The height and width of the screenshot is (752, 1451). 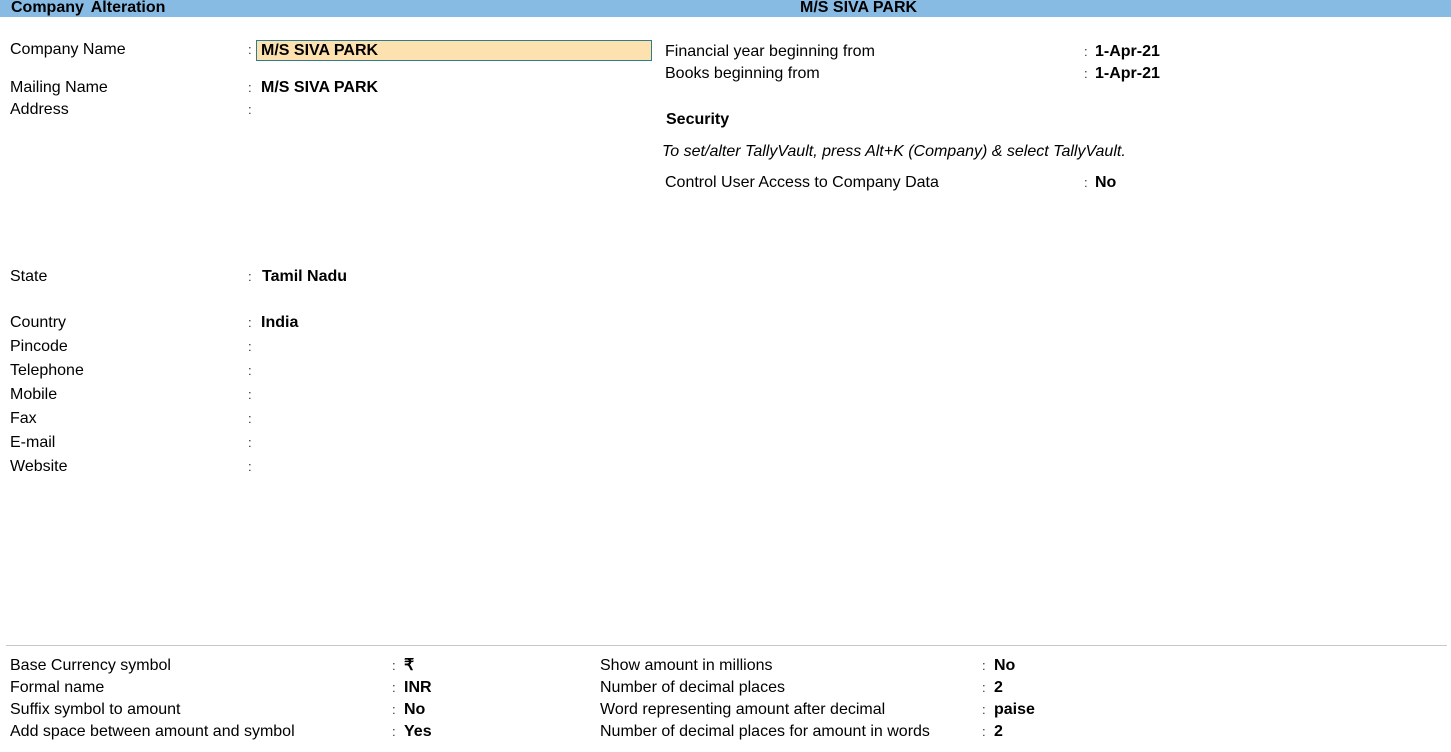 What do you see at coordinates (90, 665) in the screenshot?
I see `base-symbol-label: Base Currency symbol` at bounding box center [90, 665].